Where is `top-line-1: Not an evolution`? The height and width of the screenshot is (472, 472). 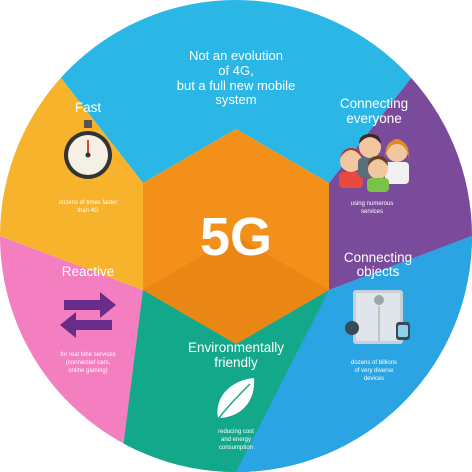 top-line-1: Not an evolution is located at coordinates (236, 55).